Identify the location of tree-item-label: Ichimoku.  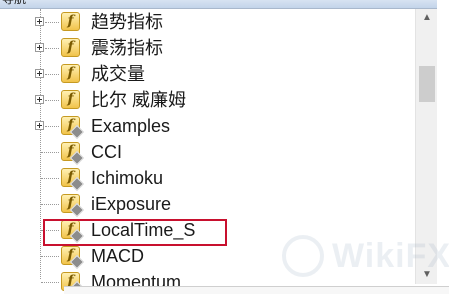
(127, 178).